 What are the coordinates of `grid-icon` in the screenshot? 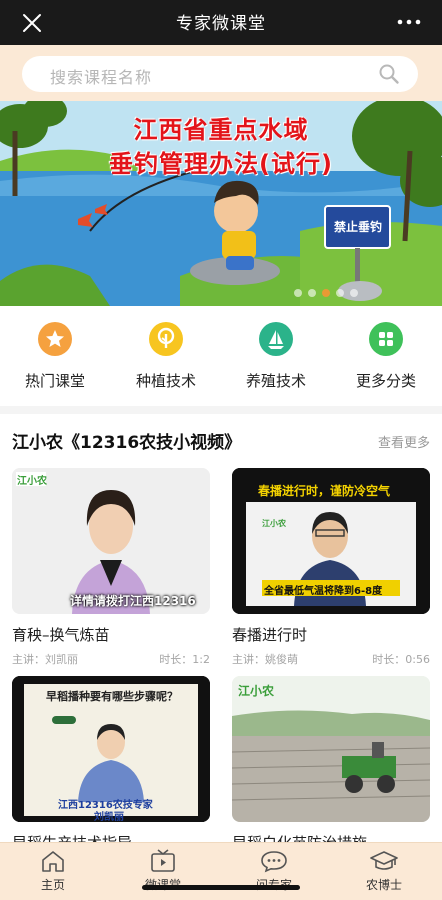 It's located at (386, 339).